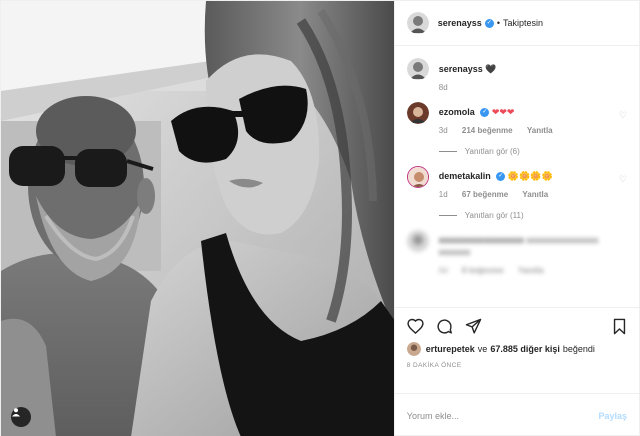 The image size is (640, 436). Describe the element at coordinates (483, 270) in the screenshot. I see `comment-likes: 8 beğenme` at that location.